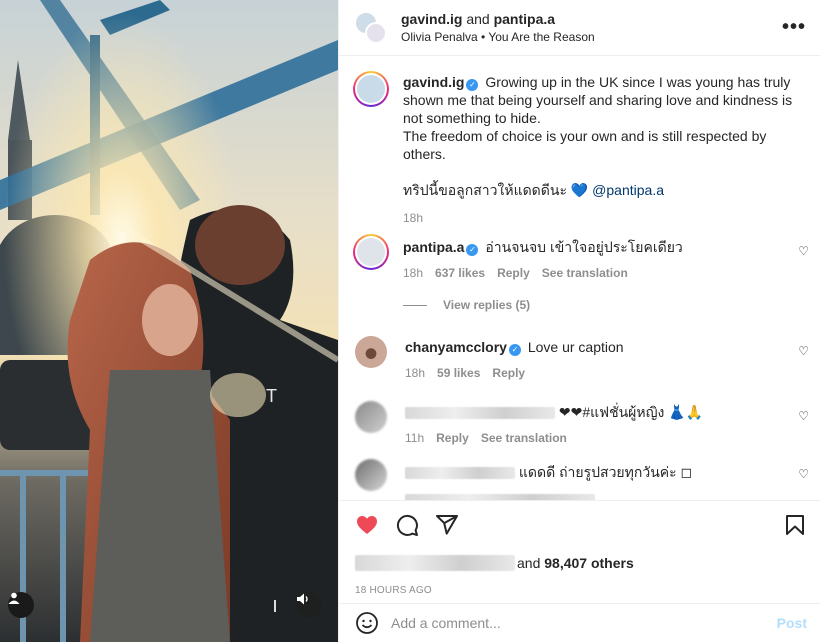 The height and width of the screenshot is (642, 820). Describe the element at coordinates (393, 590) in the screenshot. I see `post-timestamp: 18 HOURS AGO` at that location.